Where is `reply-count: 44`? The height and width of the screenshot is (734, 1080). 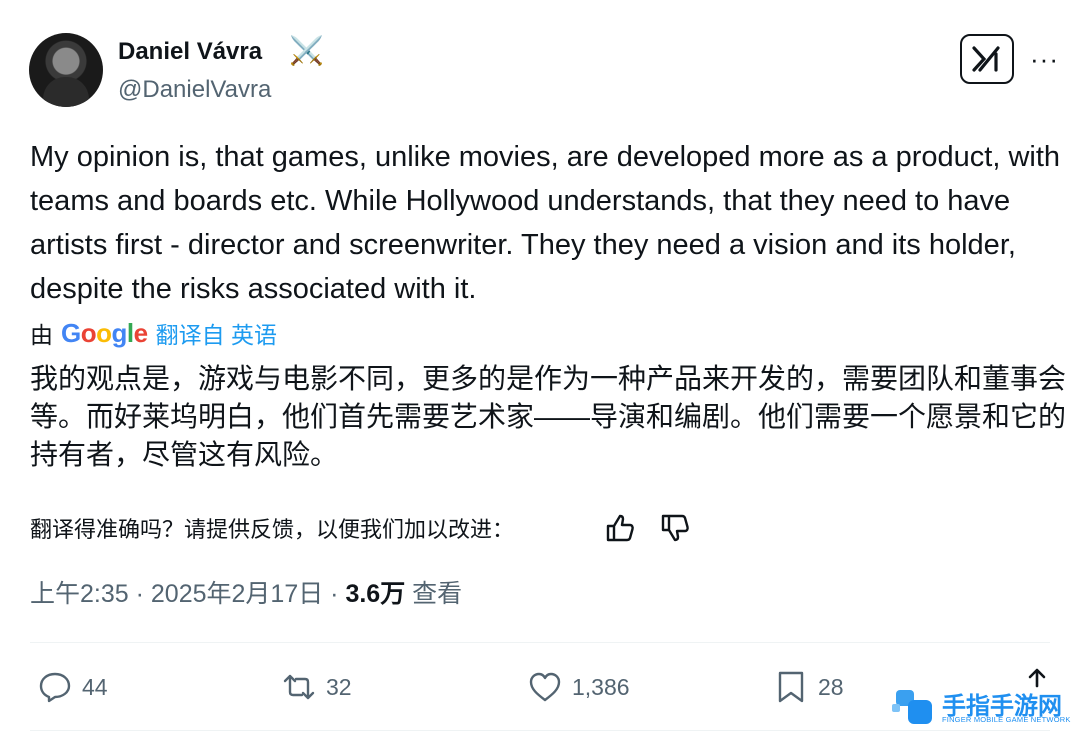
reply-count: 44 is located at coordinates (95, 686).